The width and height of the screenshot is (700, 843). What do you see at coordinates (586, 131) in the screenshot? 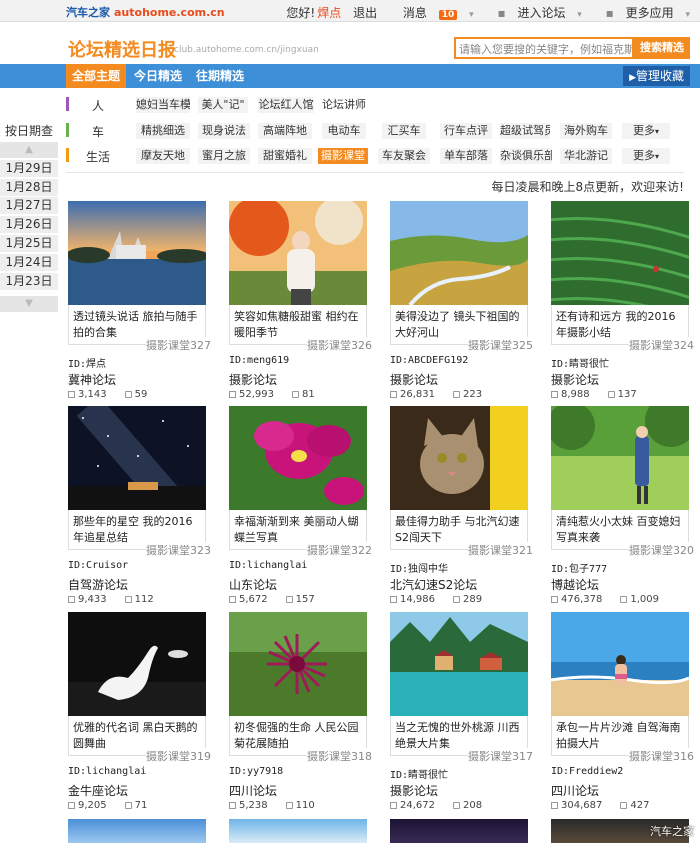
I see `tag-item: 海外购车` at bounding box center [586, 131].